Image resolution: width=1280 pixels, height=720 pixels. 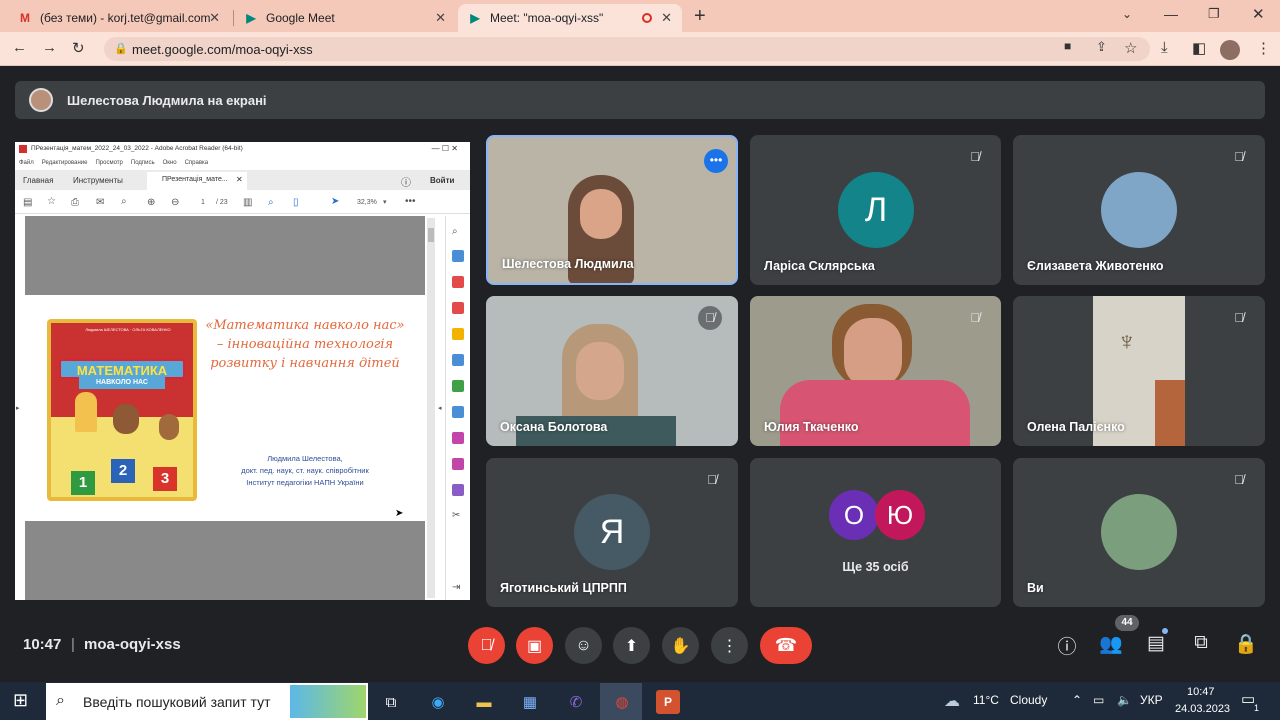 What do you see at coordinates (534, 645) in the screenshot?
I see `camera-toggle-button: ▣` at bounding box center [534, 645].